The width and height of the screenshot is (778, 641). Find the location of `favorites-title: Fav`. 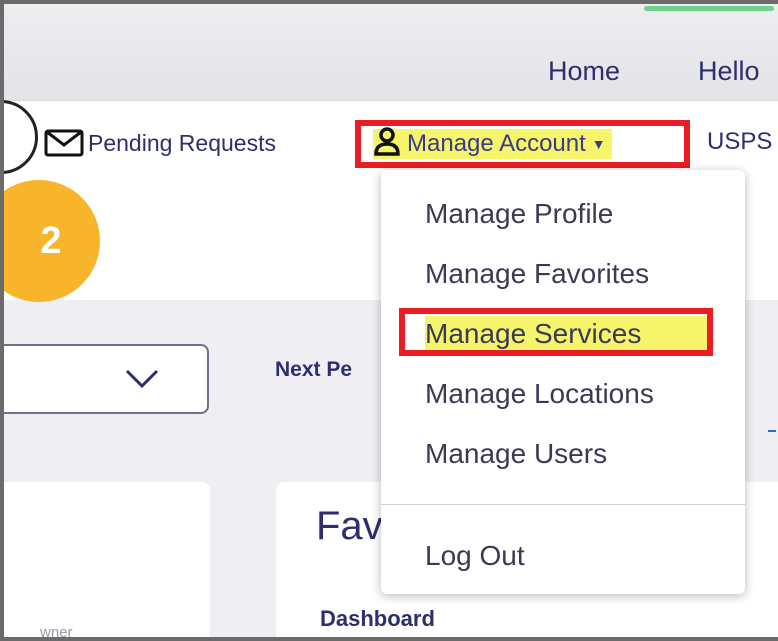

favorites-title: Fav is located at coordinates (349, 526).